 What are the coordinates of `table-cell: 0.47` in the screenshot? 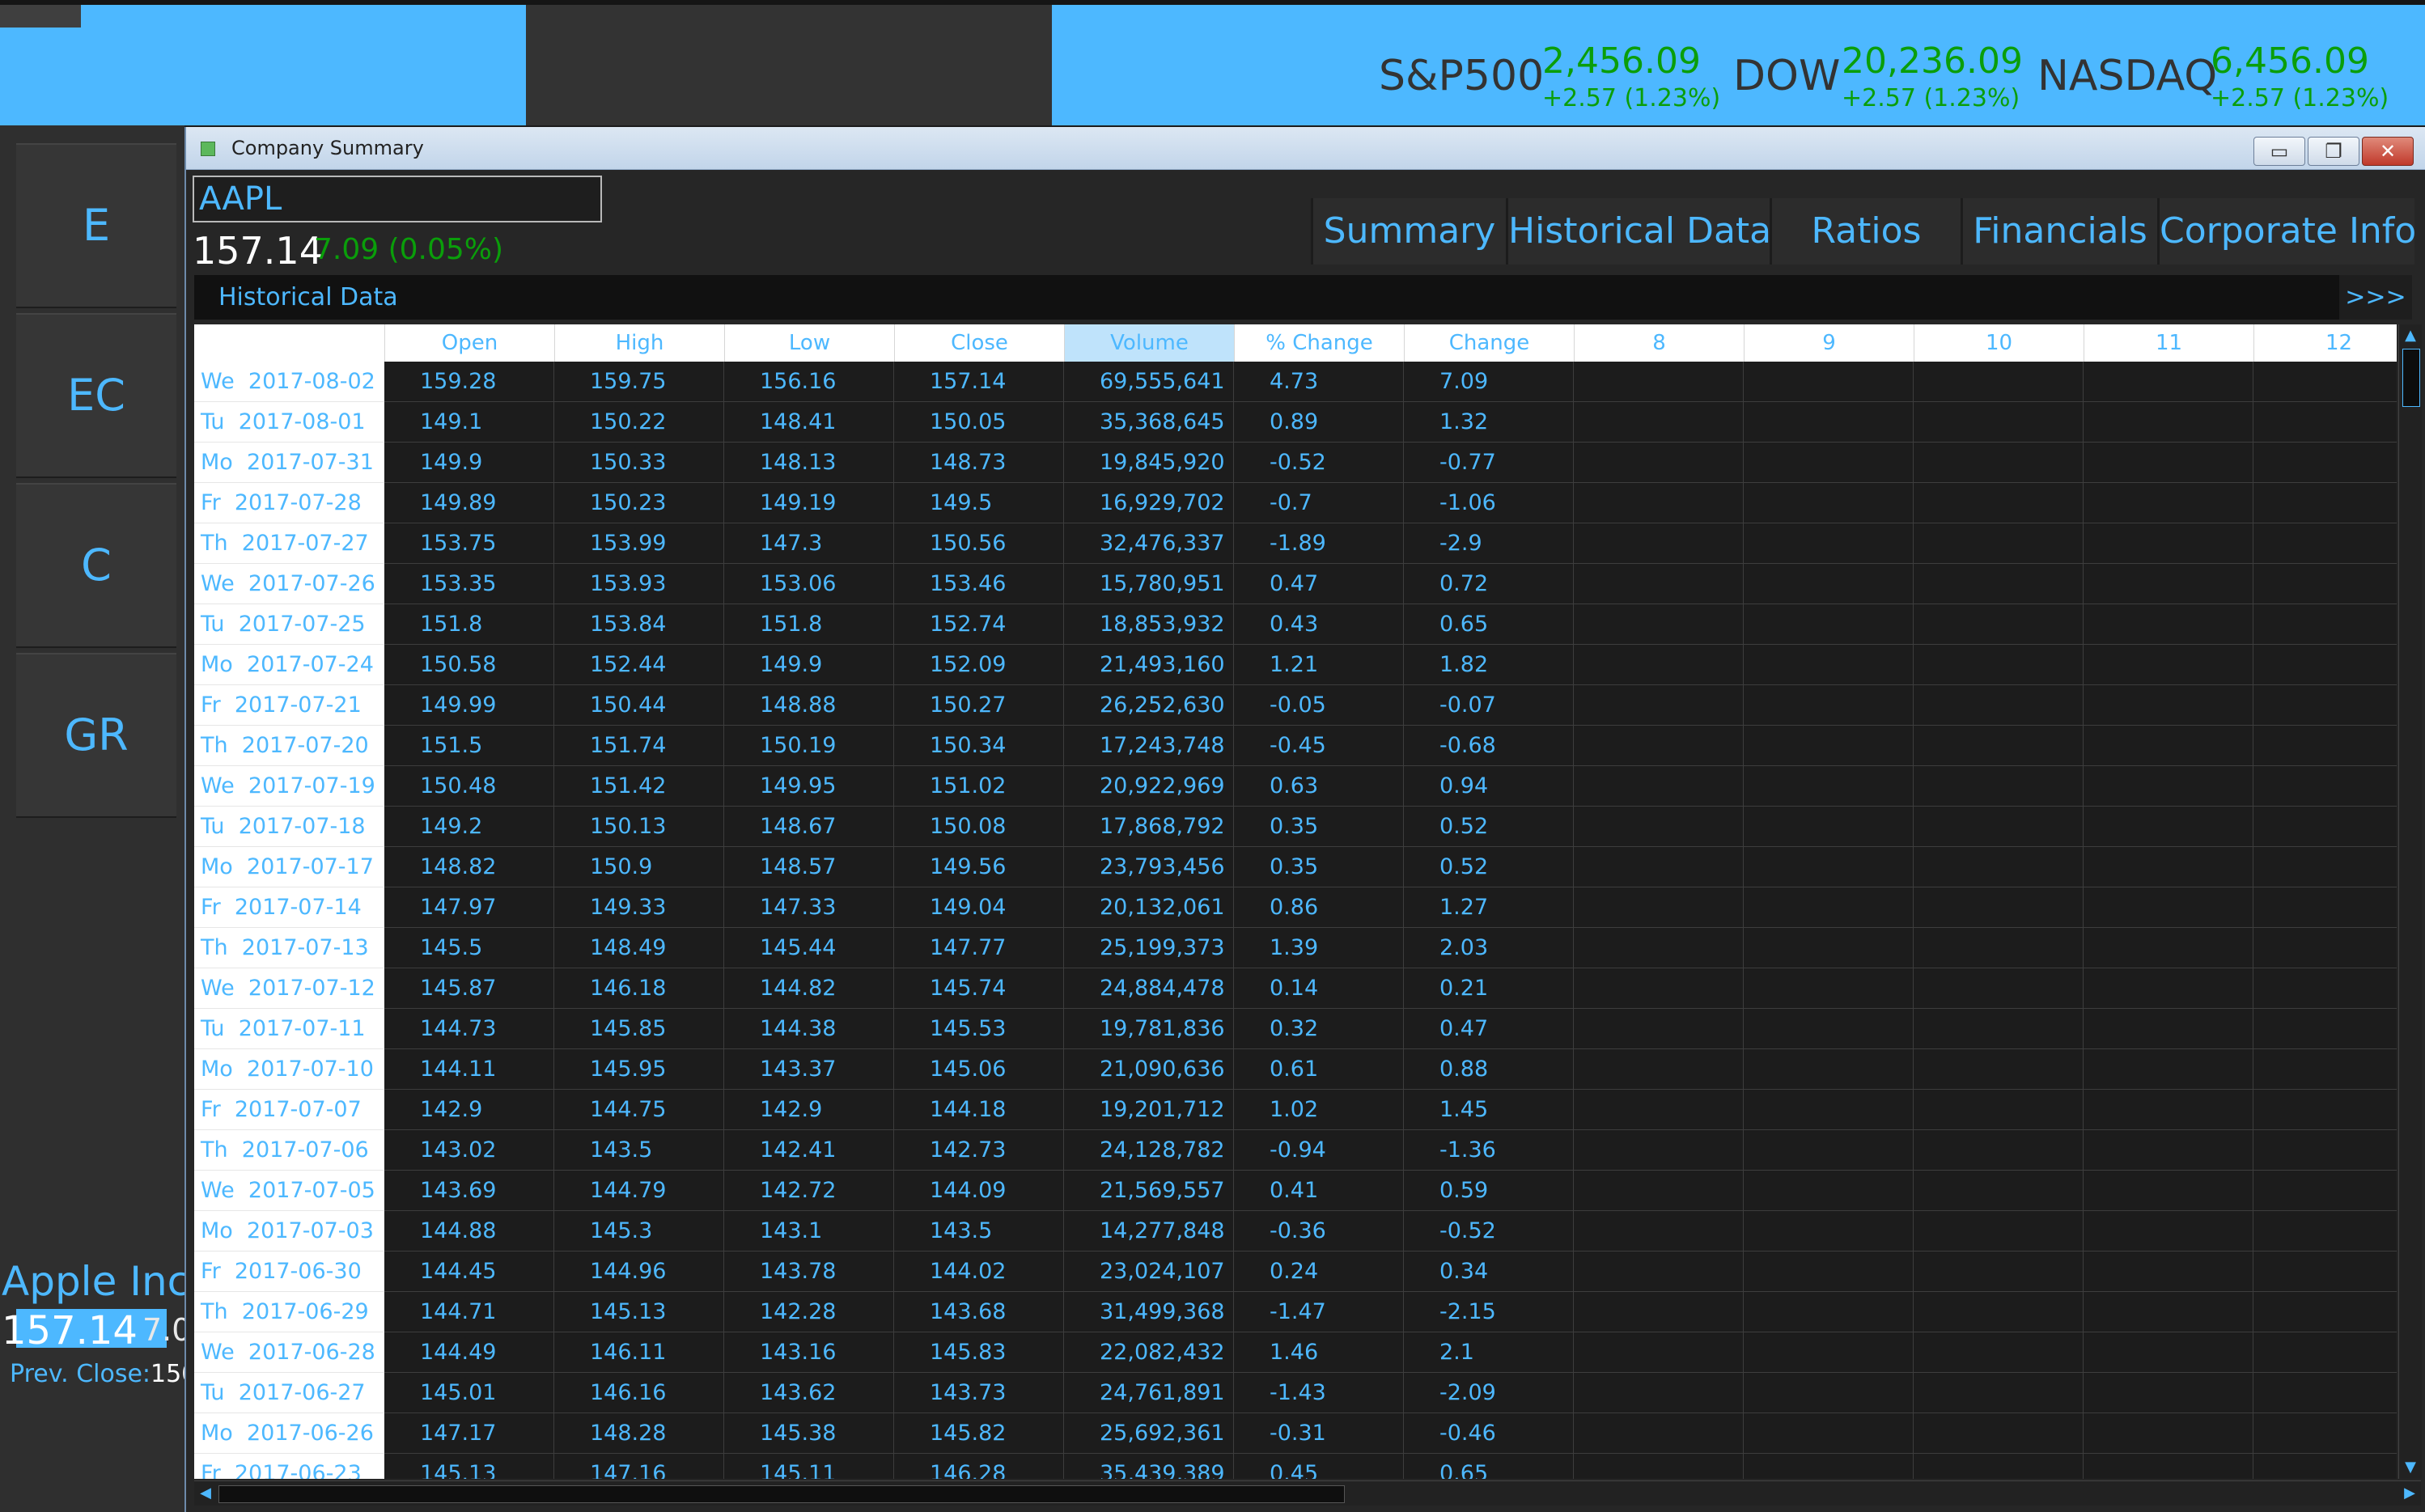 It's located at (1319, 584).